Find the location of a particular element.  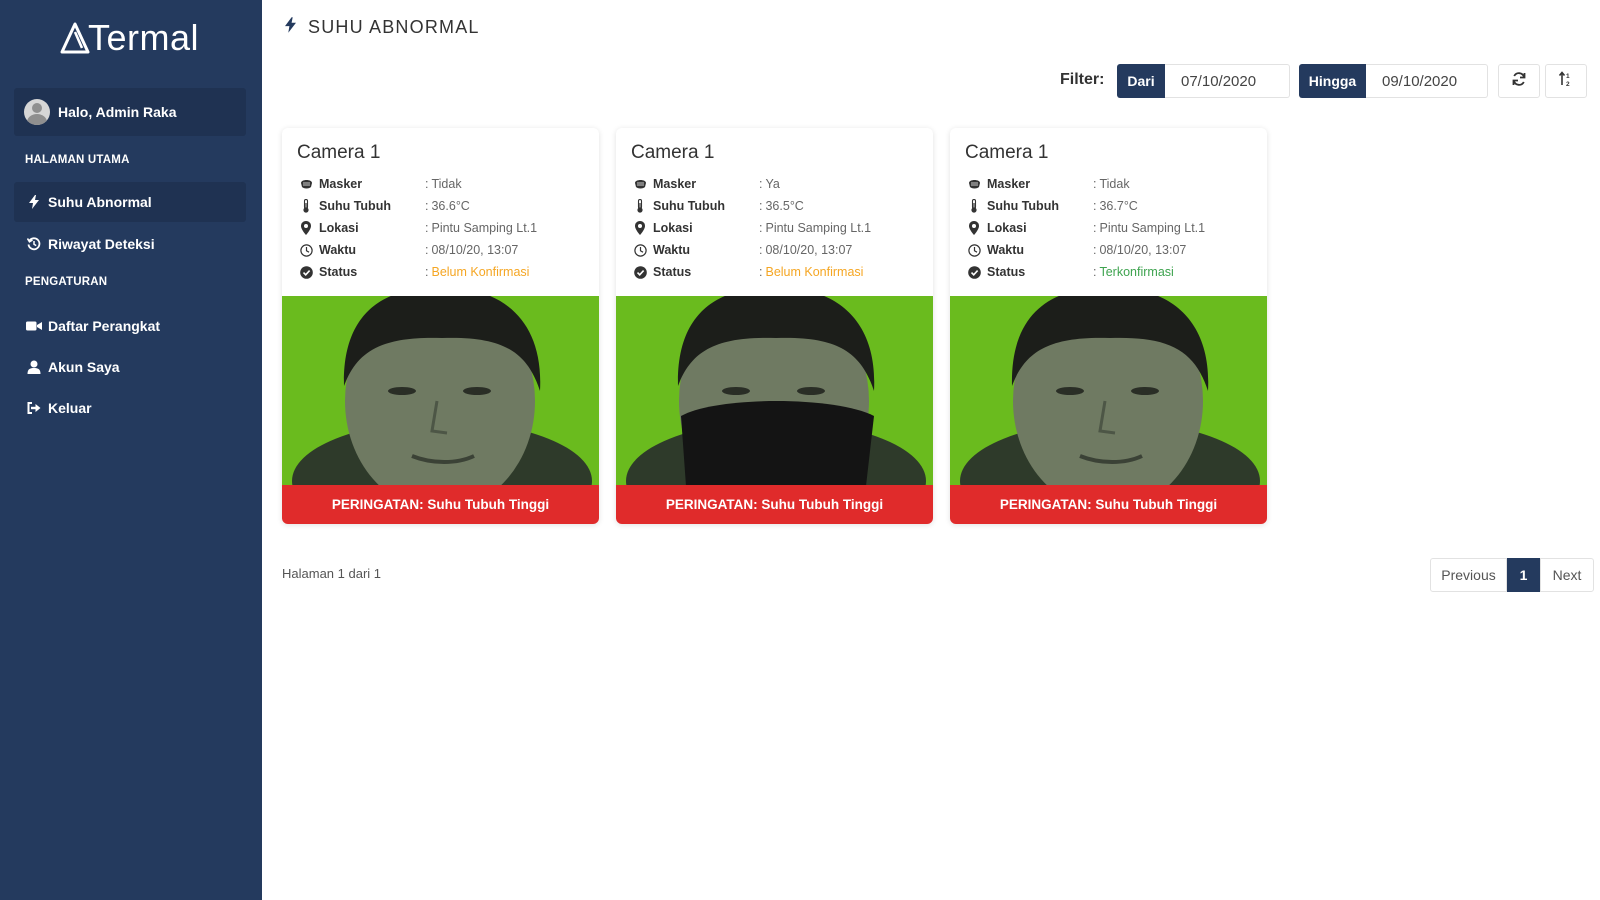

sidebar-item-daftar-perangkat: Daftar Perangkat is located at coordinates (130, 326).